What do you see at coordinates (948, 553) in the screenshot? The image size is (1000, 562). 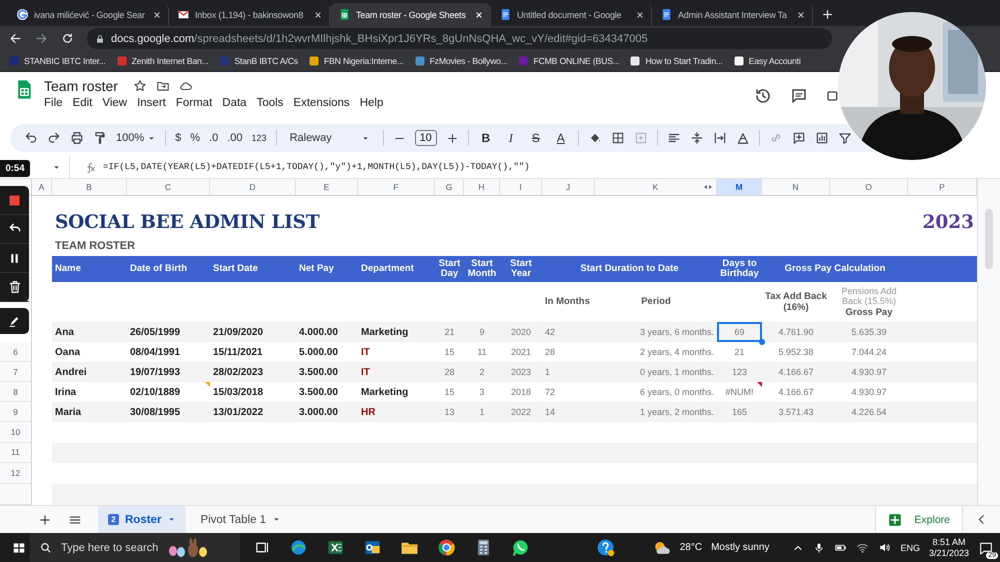 I see `clock-date: 3/21/2023` at bounding box center [948, 553].